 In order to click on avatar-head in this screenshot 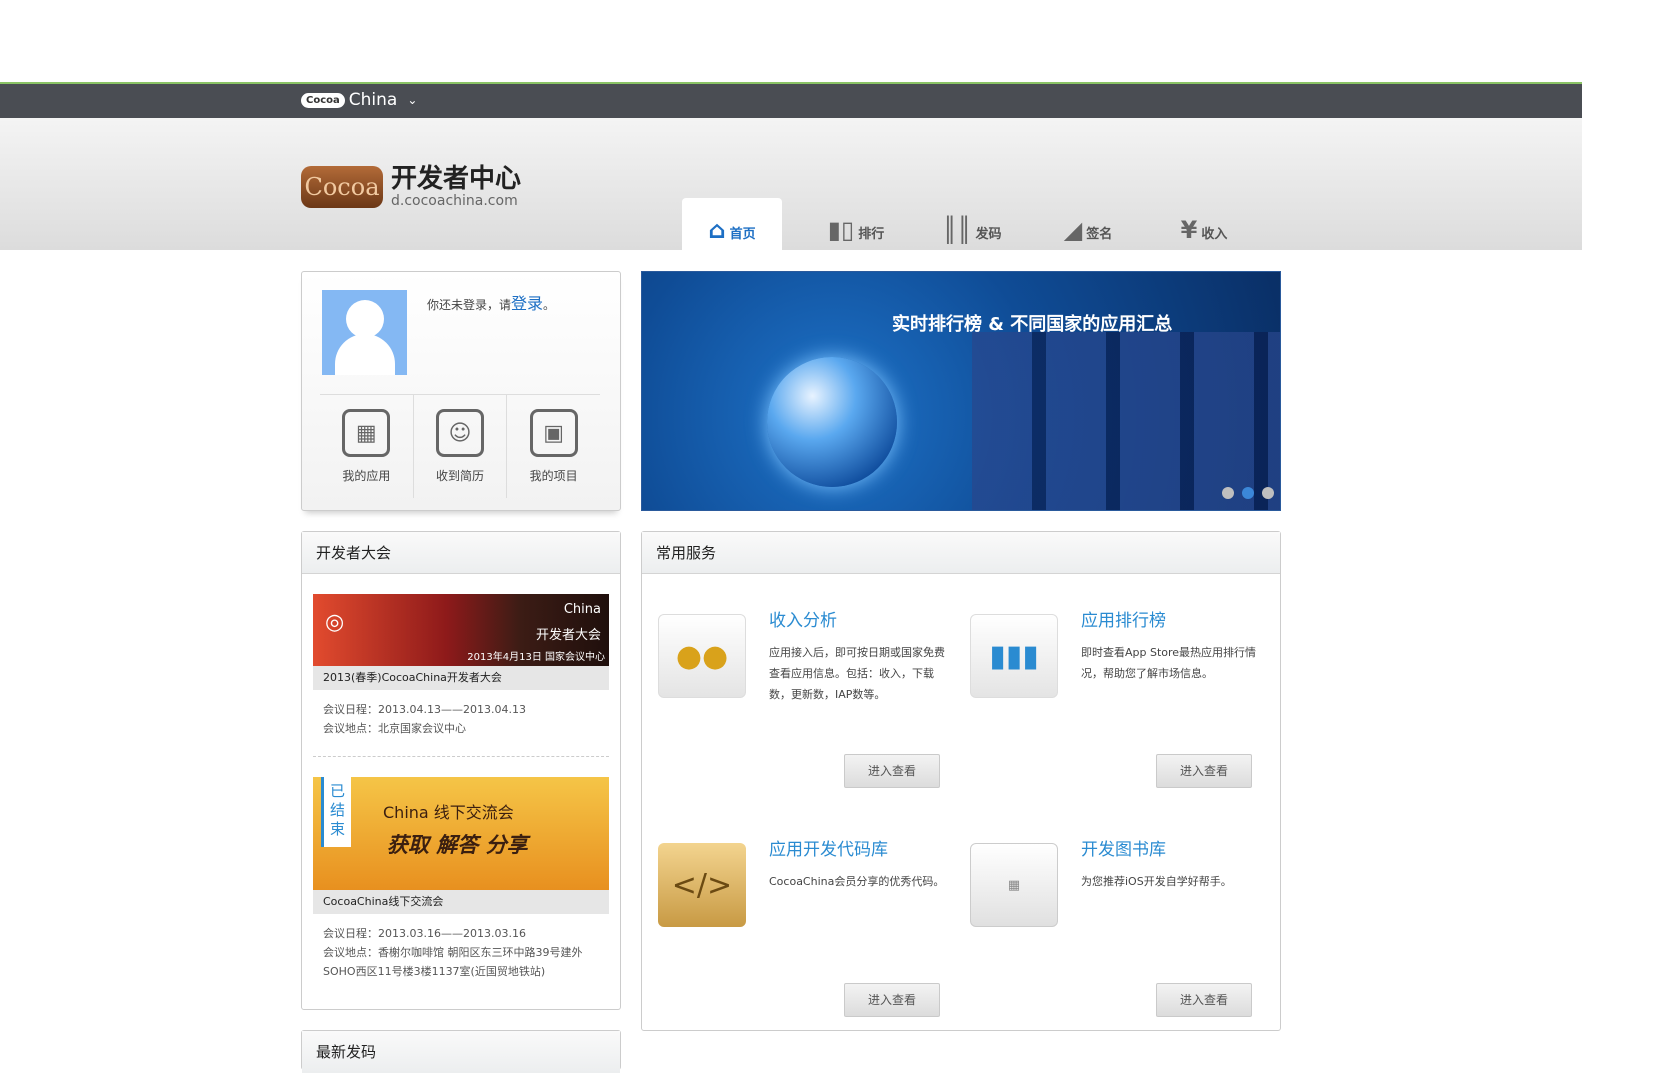, I will do `click(365, 319)`.